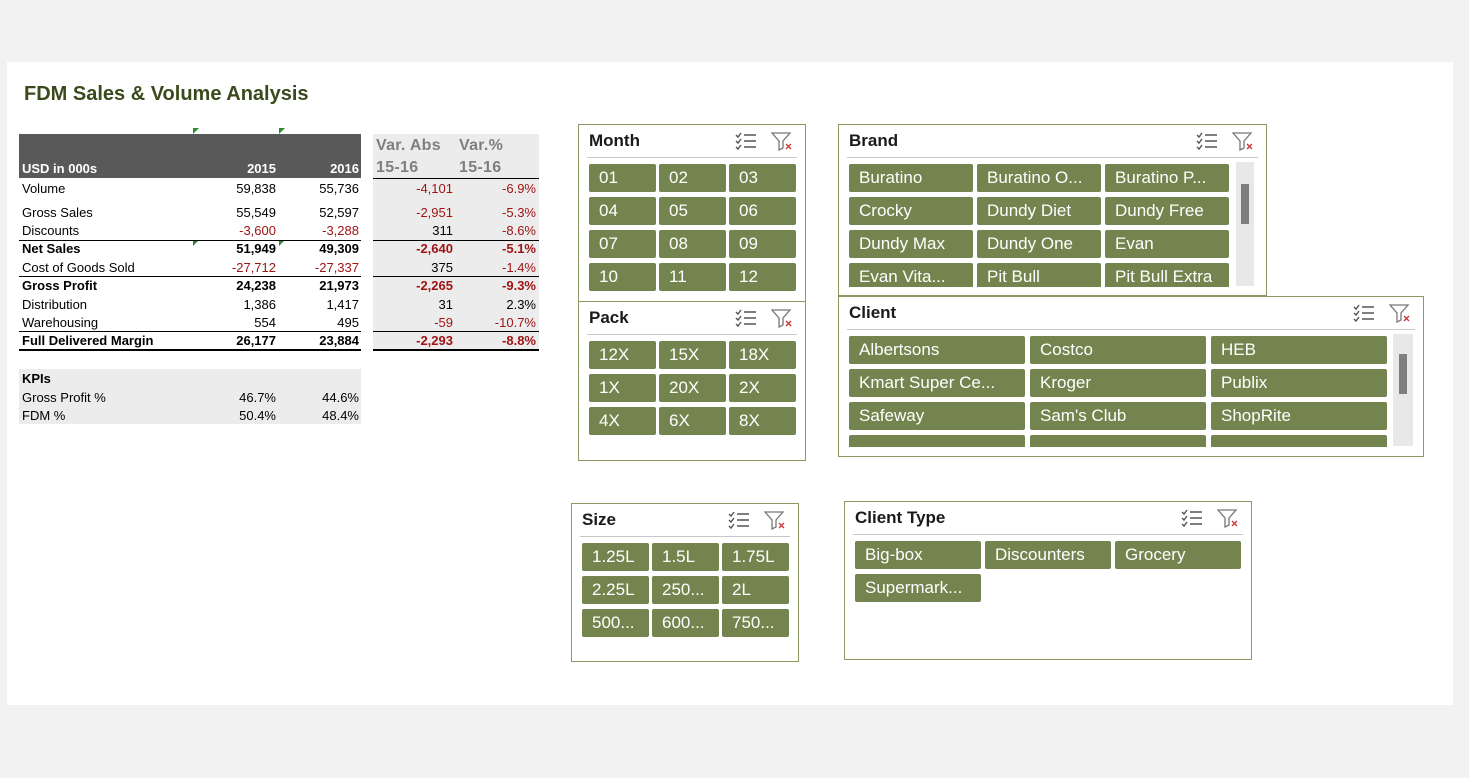  What do you see at coordinates (190, 417) in the screenshot?
I see `kpi-row: FDM % 50.4% 48.4%` at bounding box center [190, 417].